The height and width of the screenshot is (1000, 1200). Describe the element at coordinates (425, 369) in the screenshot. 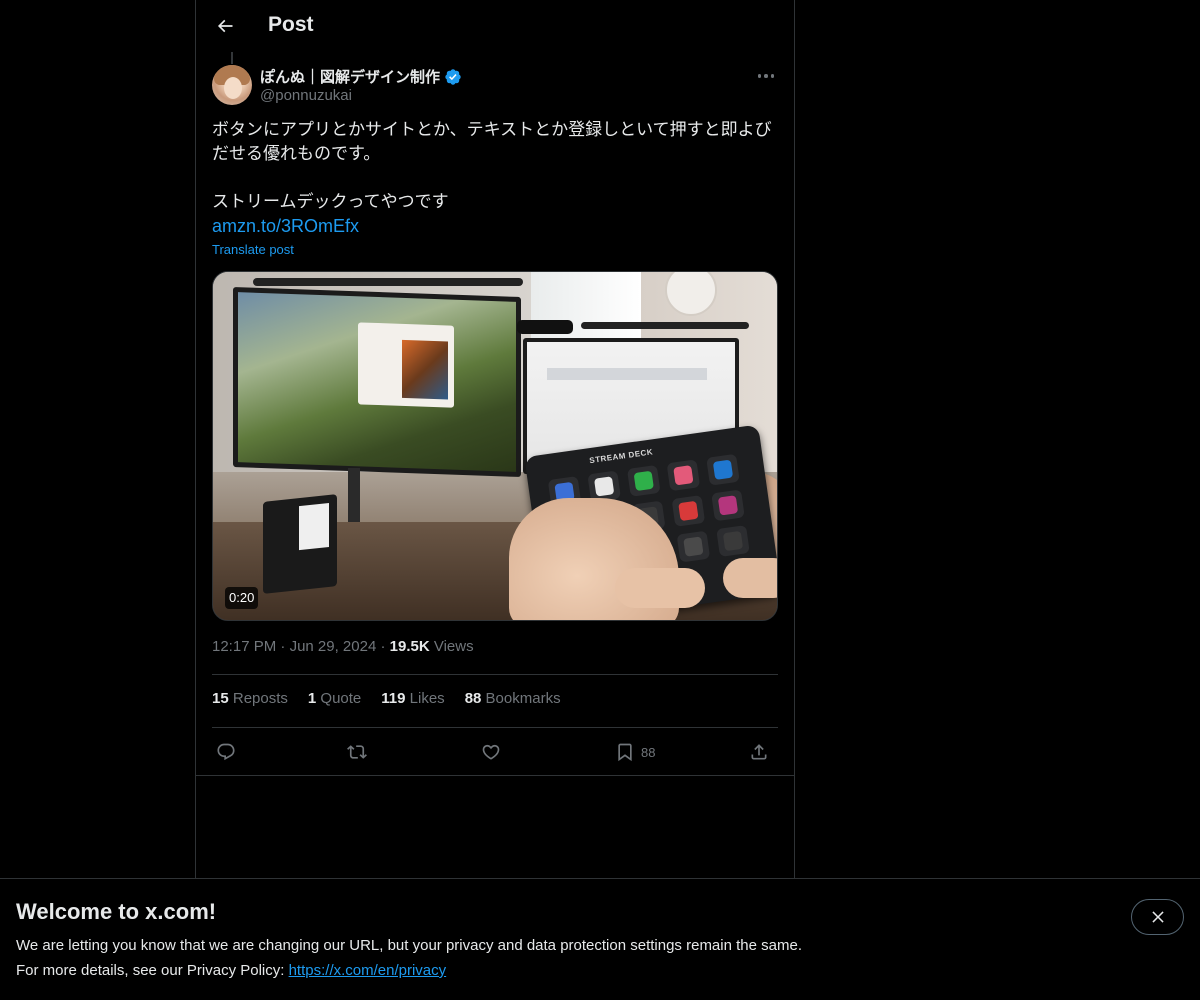

I see `media-artwork` at that location.